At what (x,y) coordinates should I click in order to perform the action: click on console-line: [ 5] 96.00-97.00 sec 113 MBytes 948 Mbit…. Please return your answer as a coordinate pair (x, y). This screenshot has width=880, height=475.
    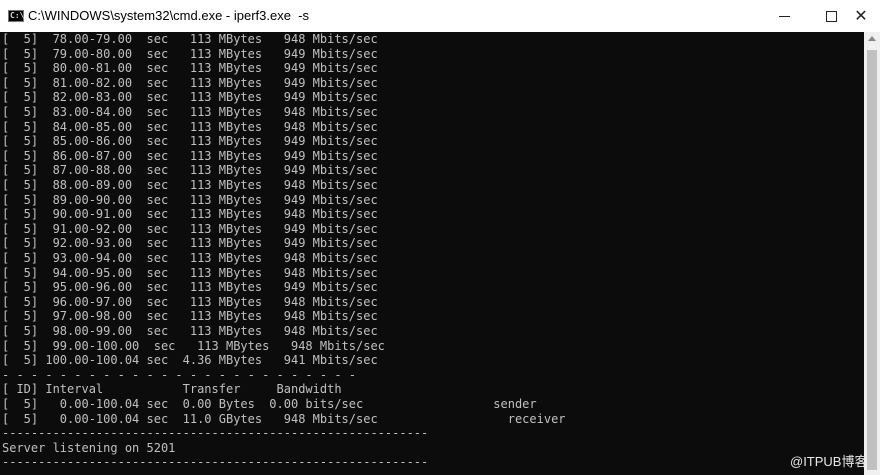
    Looking at the image, I should click on (190, 301).